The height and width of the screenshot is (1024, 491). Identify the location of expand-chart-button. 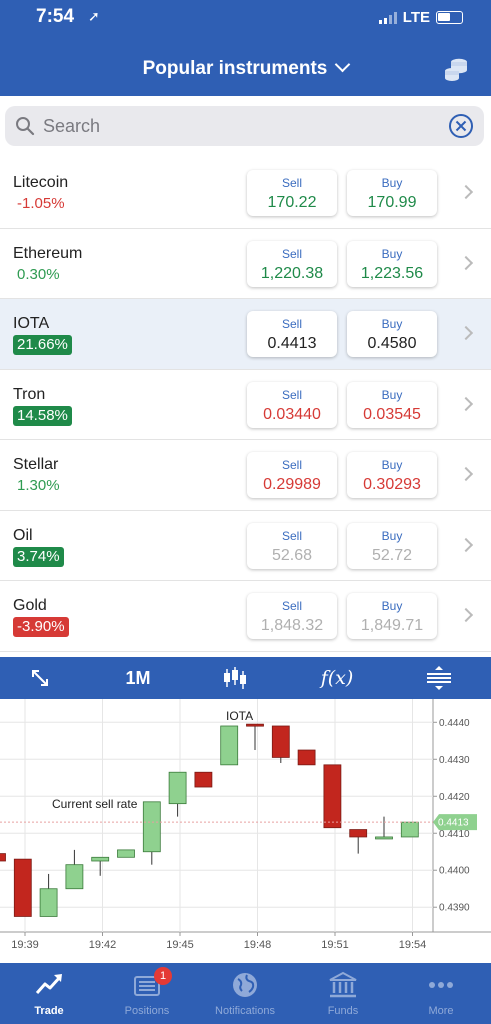
(40, 678).